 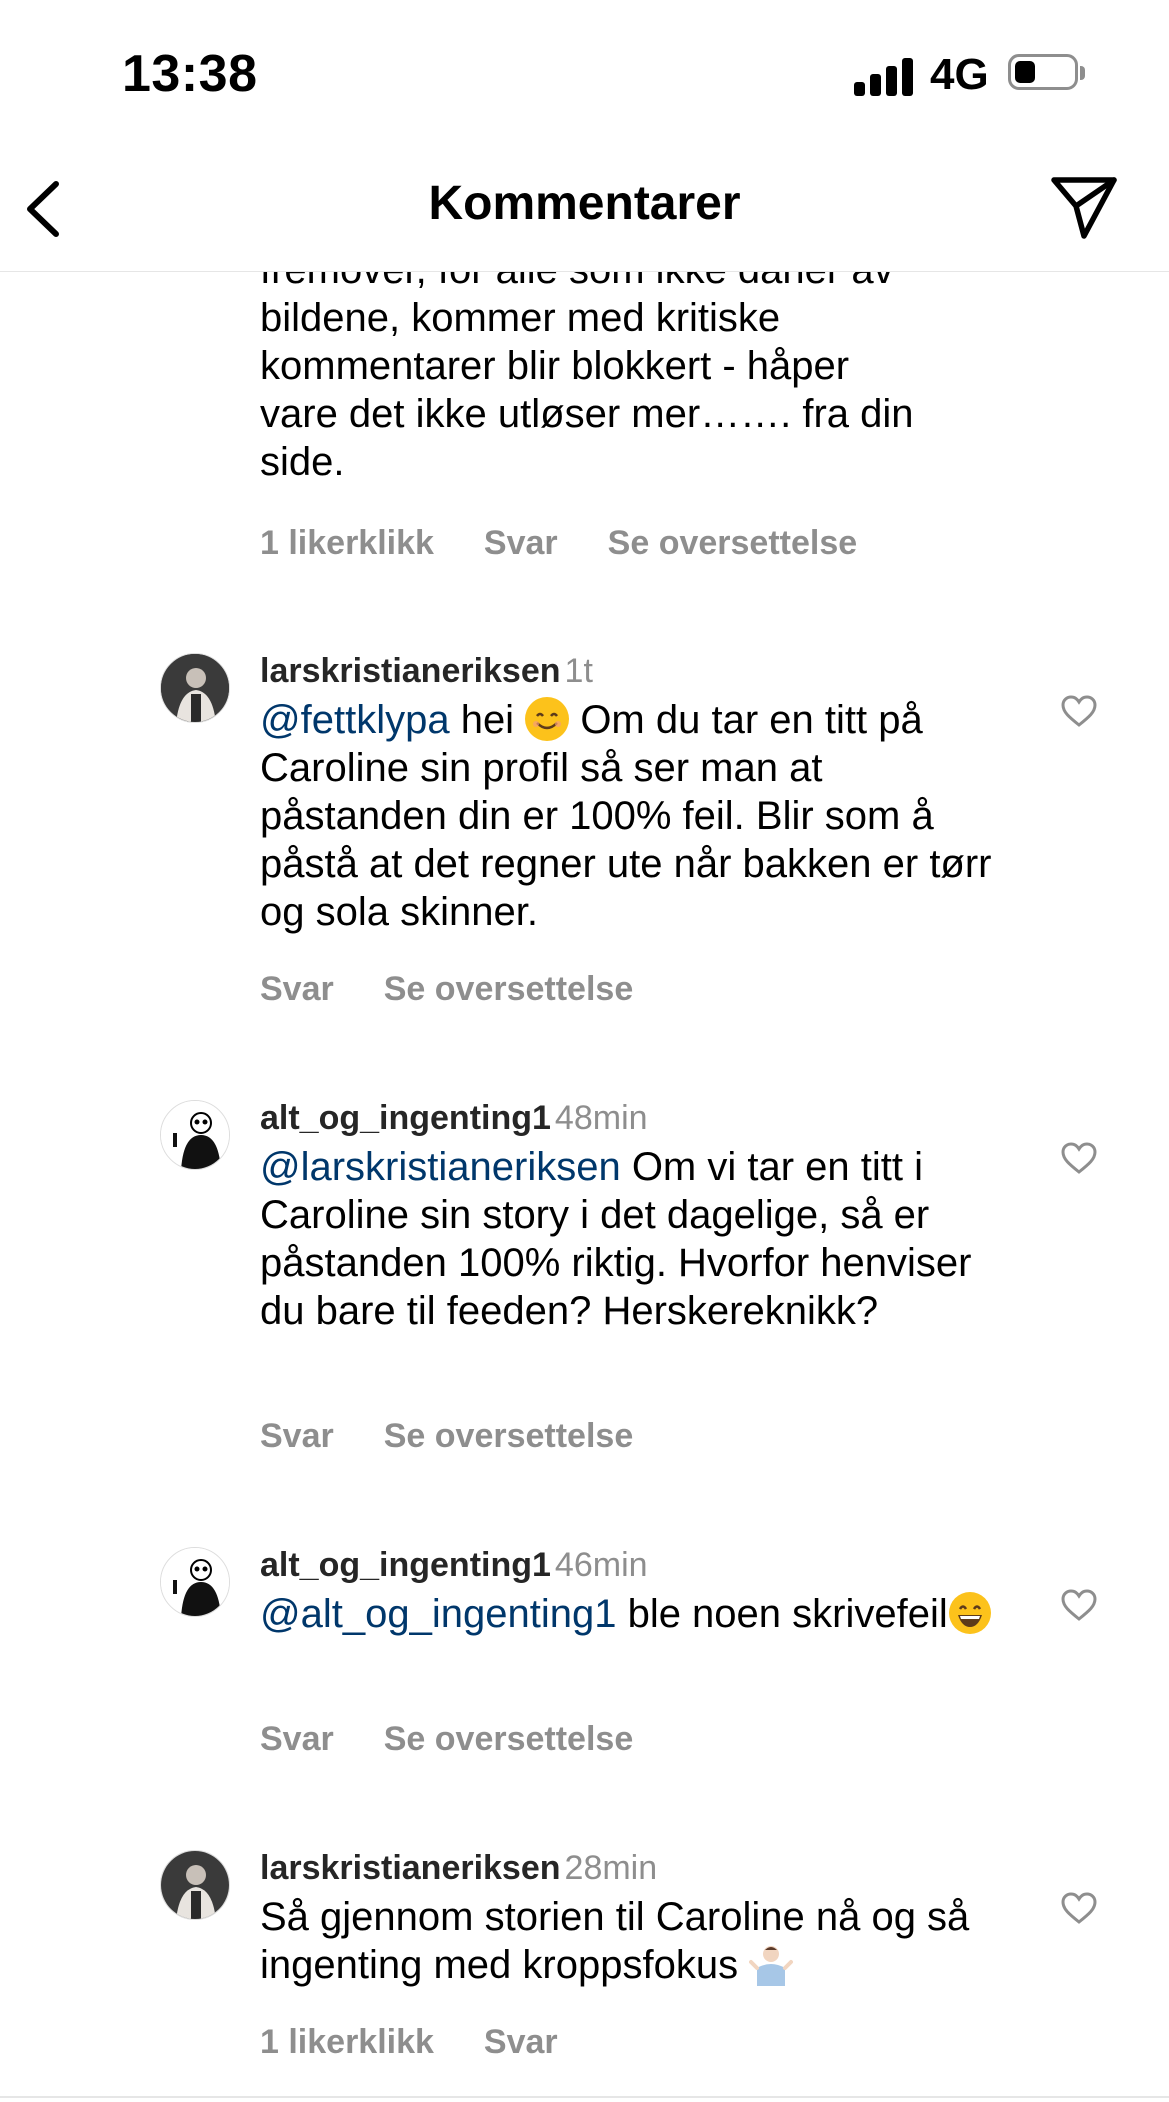 What do you see at coordinates (1047, 74) in the screenshot?
I see `battery-icon` at bounding box center [1047, 74].